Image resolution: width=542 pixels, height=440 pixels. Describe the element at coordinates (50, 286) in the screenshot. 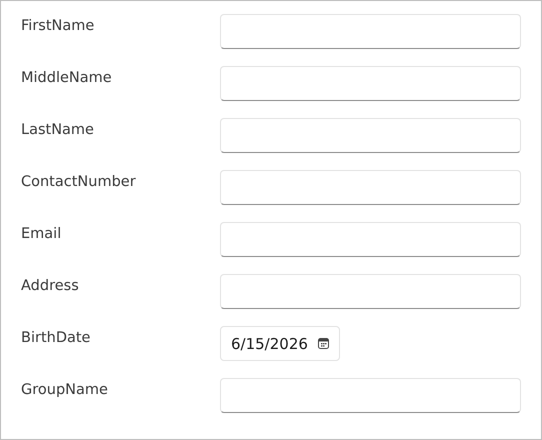

I see `field-label: Address` at that location.